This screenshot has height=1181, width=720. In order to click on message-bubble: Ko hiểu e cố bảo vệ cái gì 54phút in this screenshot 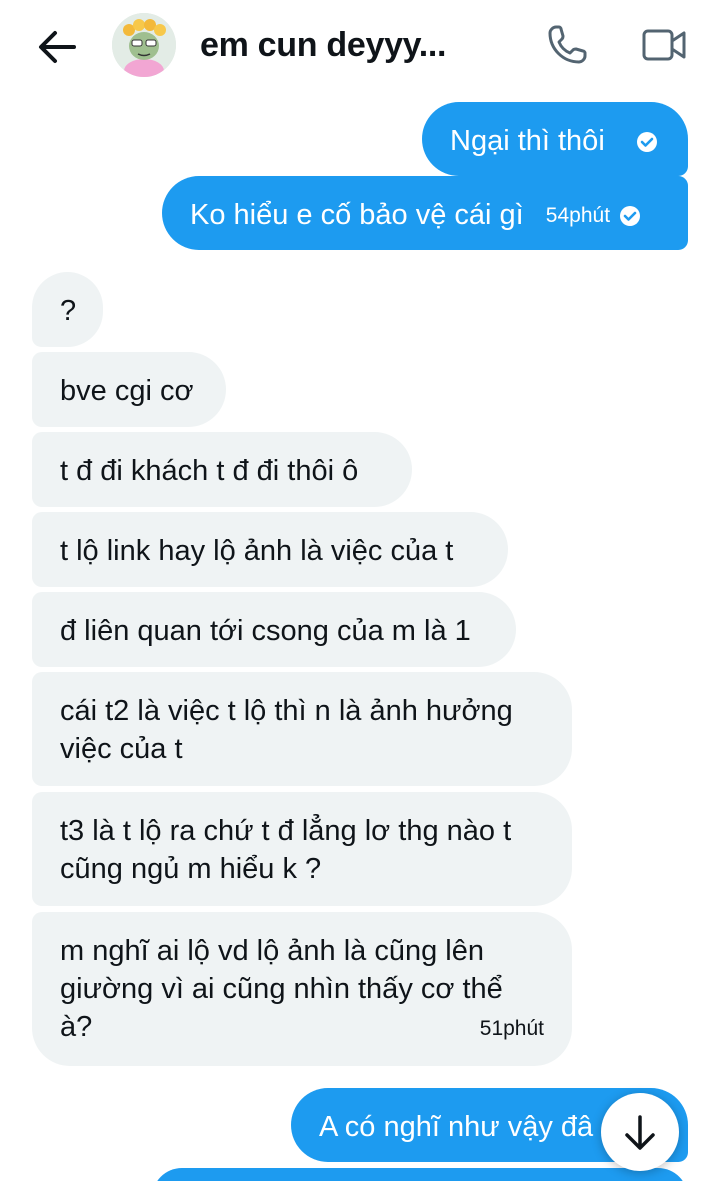, I will do `click(425, 213)`.